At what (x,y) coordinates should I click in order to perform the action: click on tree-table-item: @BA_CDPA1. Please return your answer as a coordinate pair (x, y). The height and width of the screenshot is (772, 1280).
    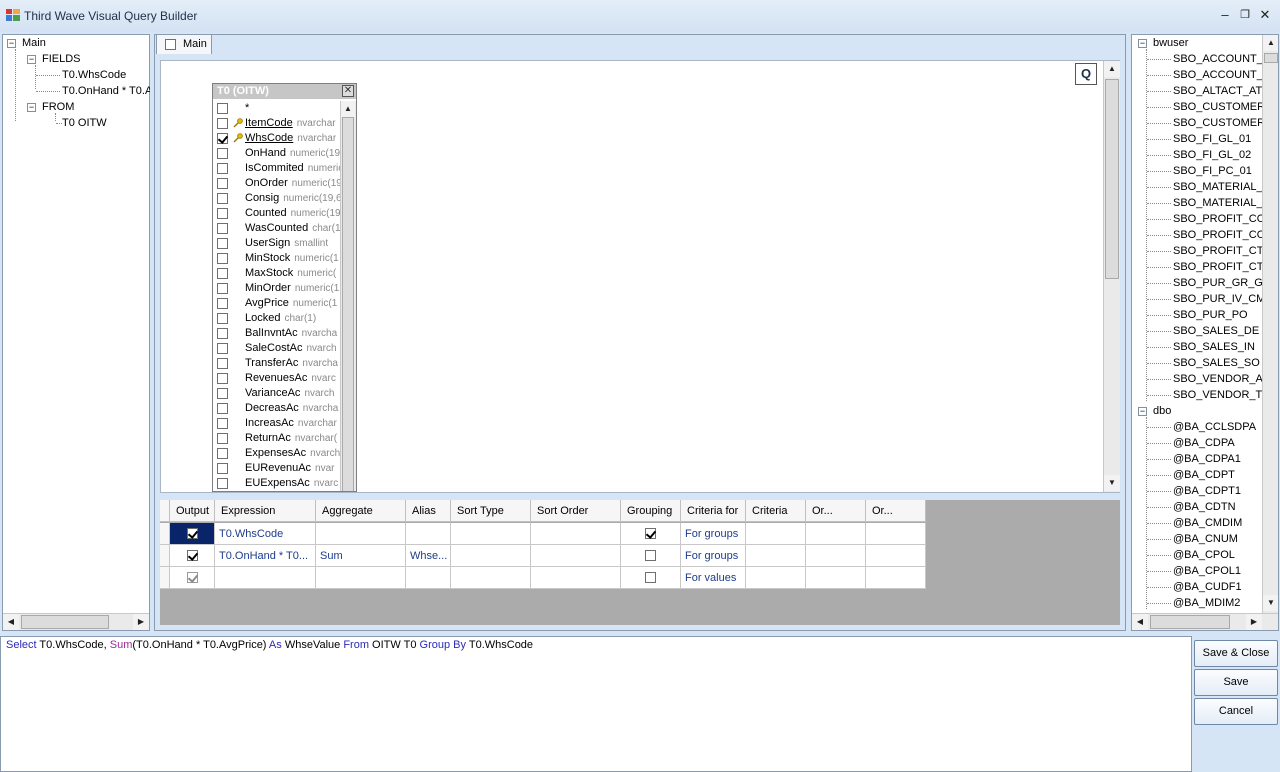
    Looking at the image, I should click on (1218, 459).